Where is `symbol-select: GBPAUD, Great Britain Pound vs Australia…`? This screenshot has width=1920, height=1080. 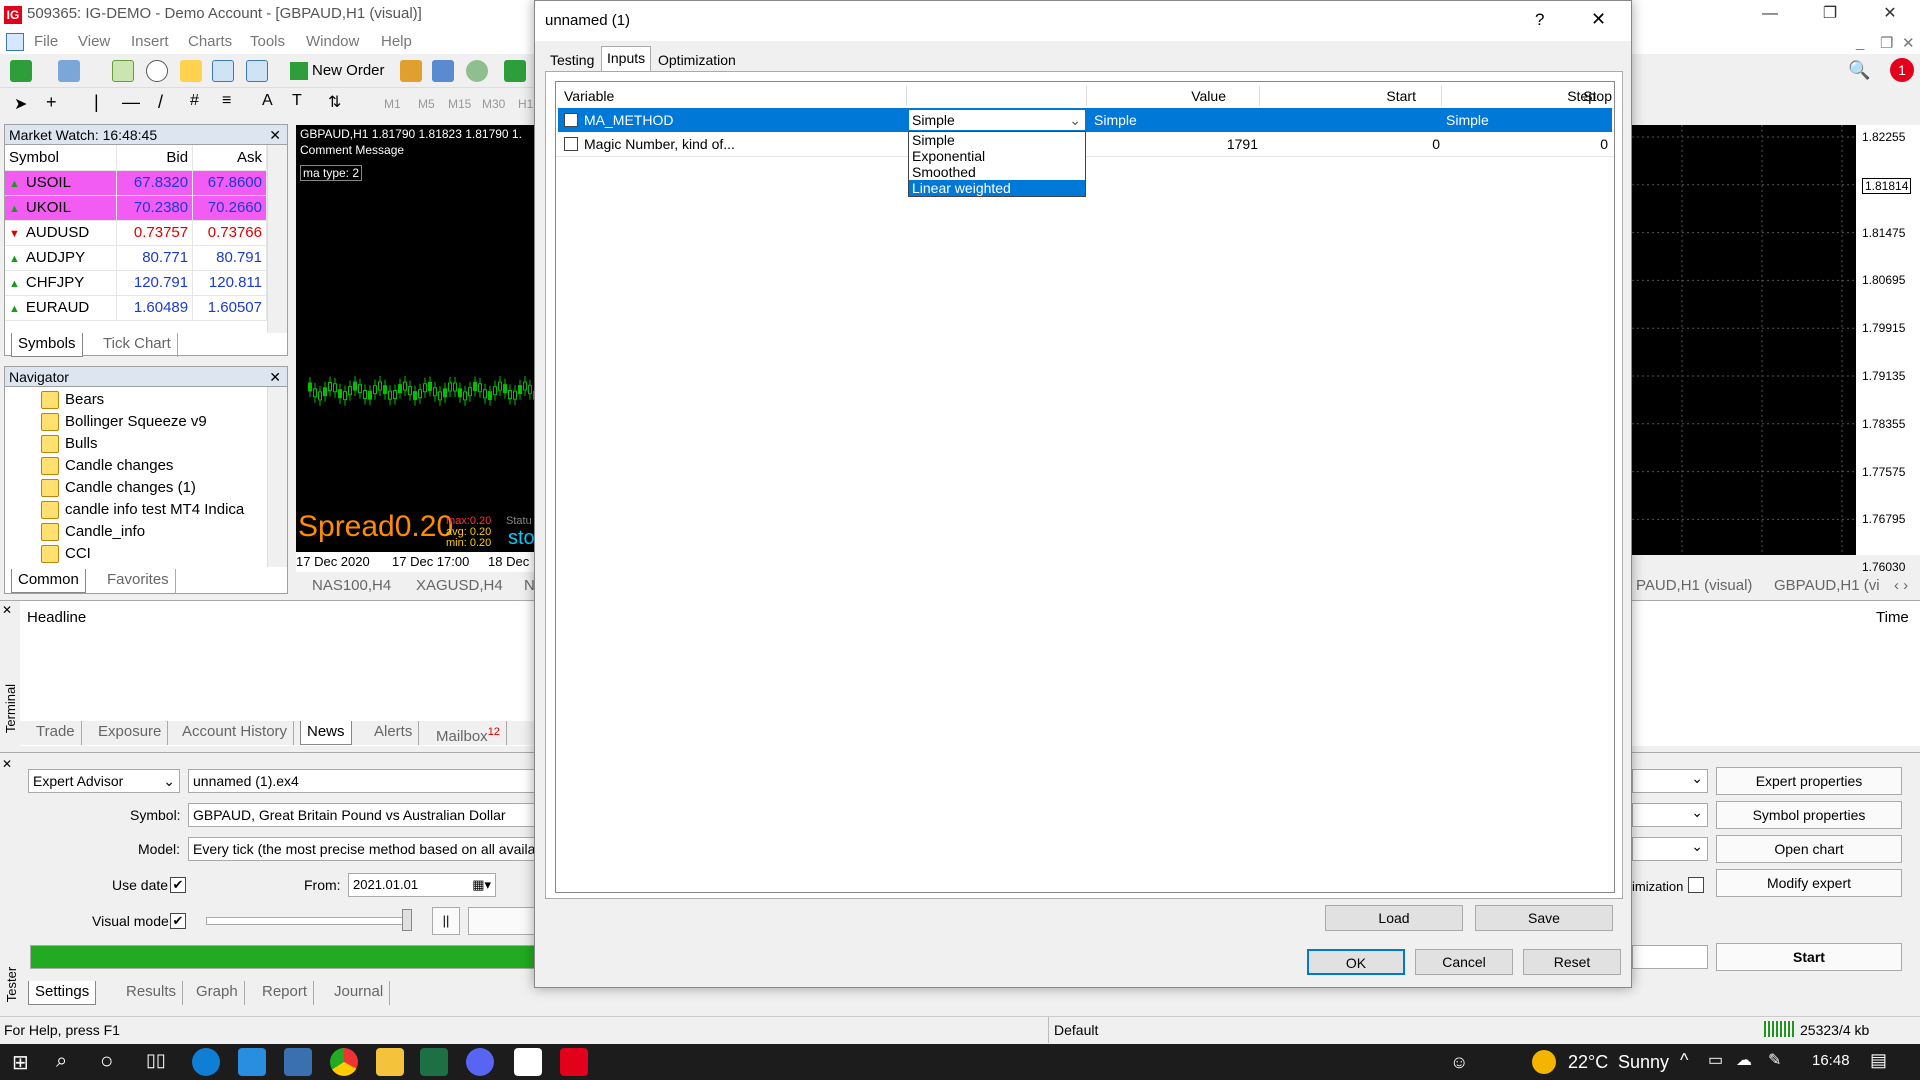 symbol-select: GBPAUD, Great Britain Pound vs Australia… is located at coordinates (362, 815).